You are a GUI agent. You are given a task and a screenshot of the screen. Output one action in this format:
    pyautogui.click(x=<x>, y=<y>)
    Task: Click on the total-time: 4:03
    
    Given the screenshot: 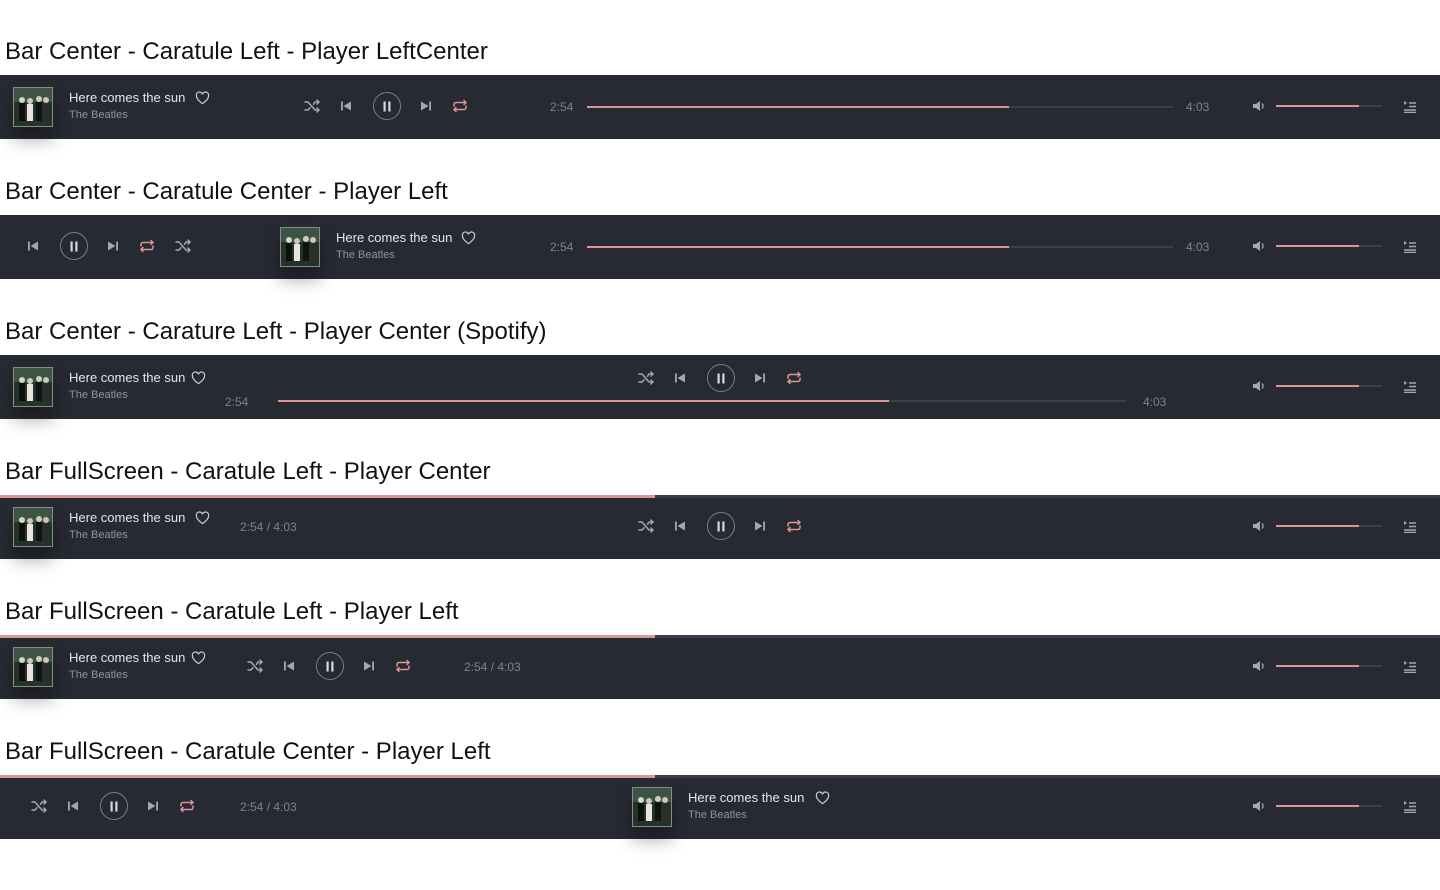 What is the action you would take?
    pyautogui.click(x=1198, y=247)
    